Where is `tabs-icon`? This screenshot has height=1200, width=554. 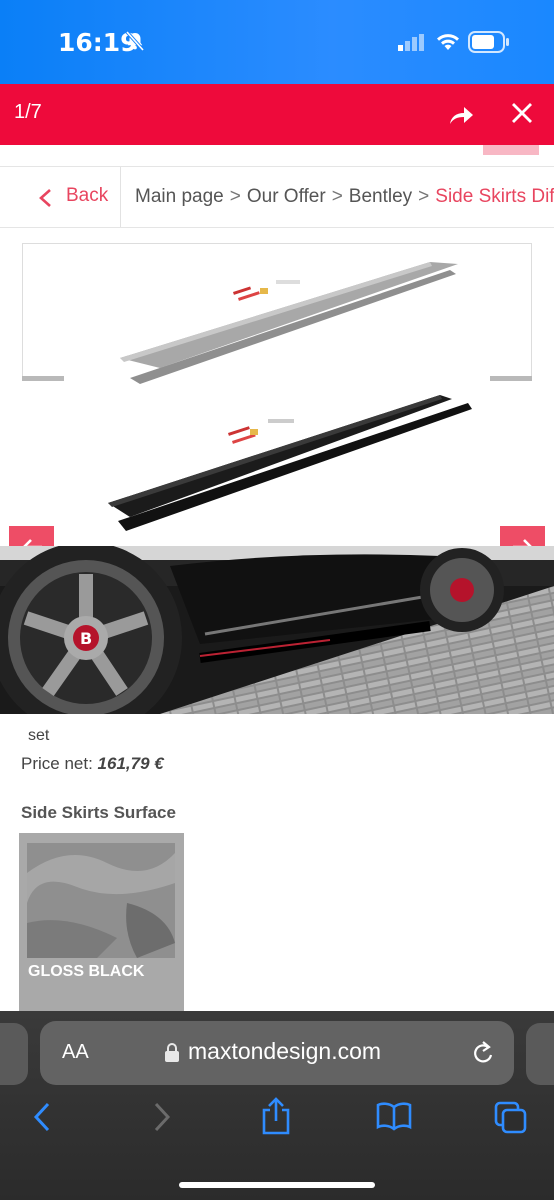
tabs-icon is located at coordinates (511, 1120).